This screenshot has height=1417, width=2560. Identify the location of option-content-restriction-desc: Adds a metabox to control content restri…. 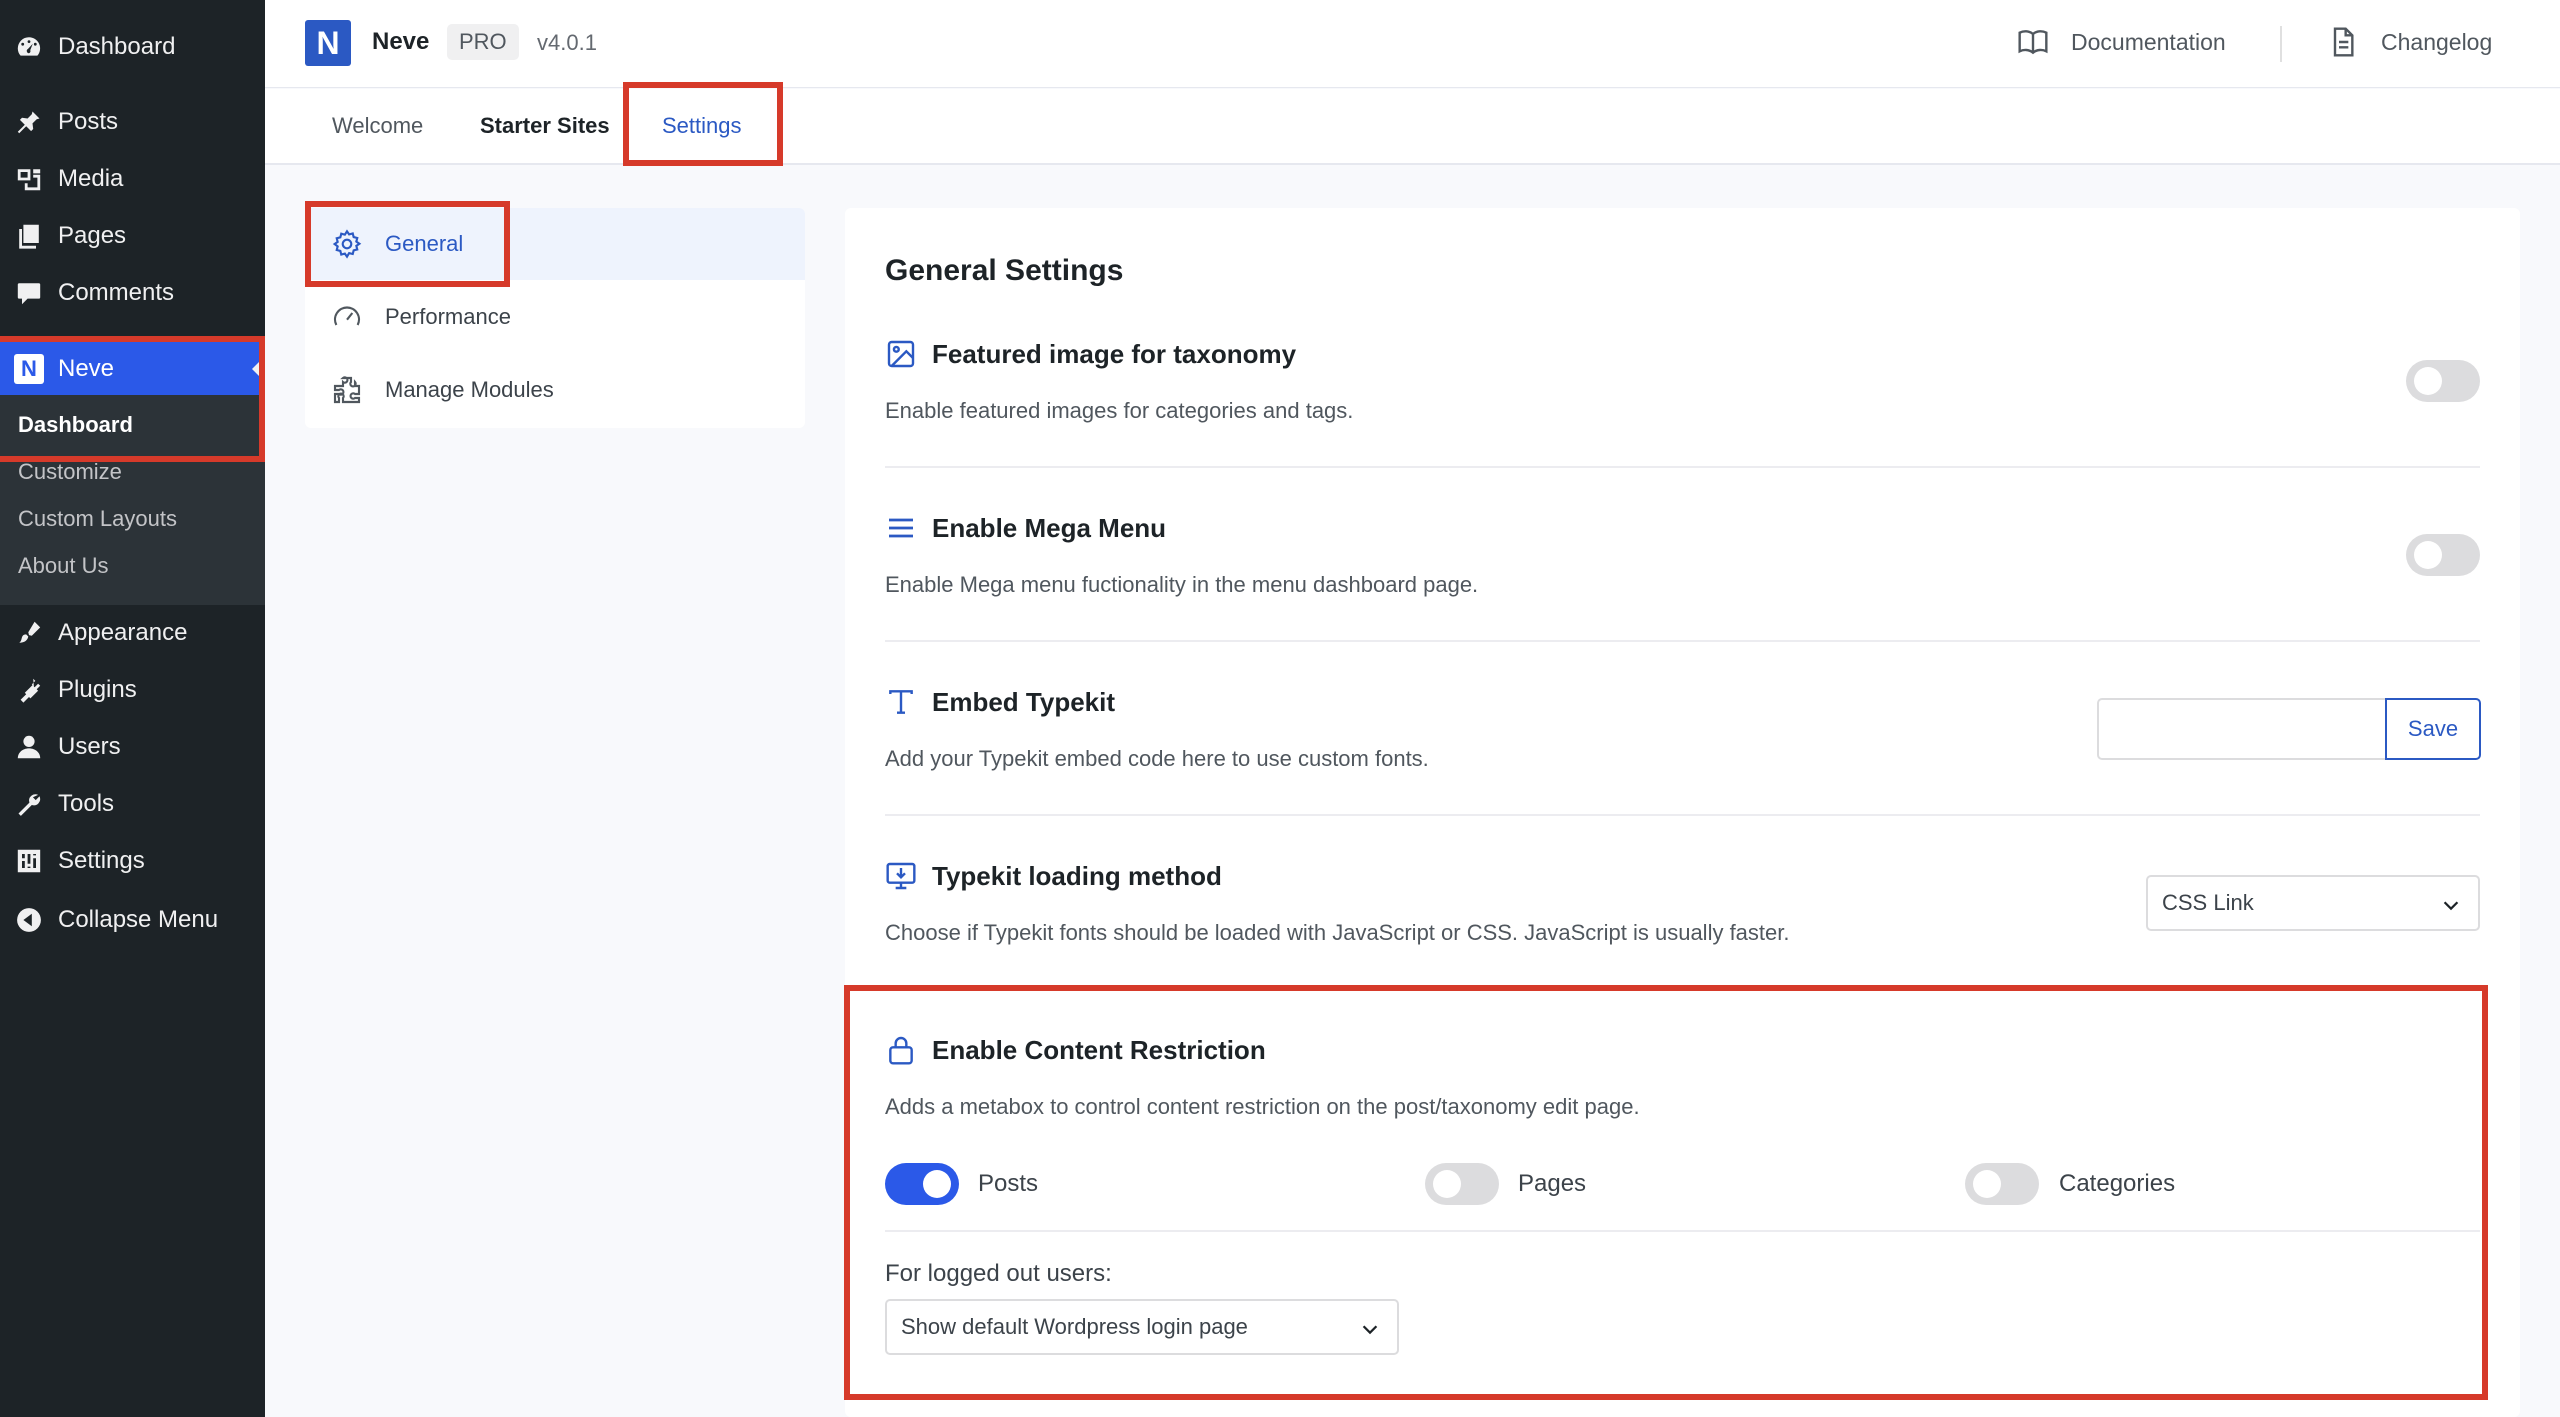
(1262, 1106).